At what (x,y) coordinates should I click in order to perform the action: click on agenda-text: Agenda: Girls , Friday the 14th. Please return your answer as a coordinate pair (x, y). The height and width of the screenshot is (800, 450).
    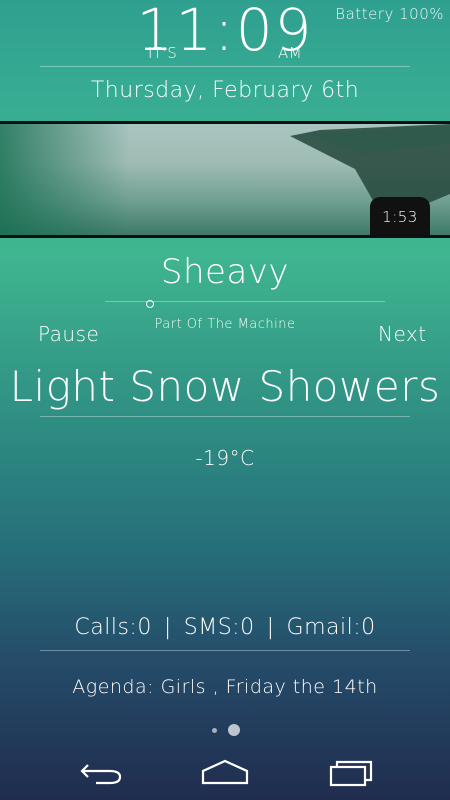
    Looking at the image, I should click on (225, 687).